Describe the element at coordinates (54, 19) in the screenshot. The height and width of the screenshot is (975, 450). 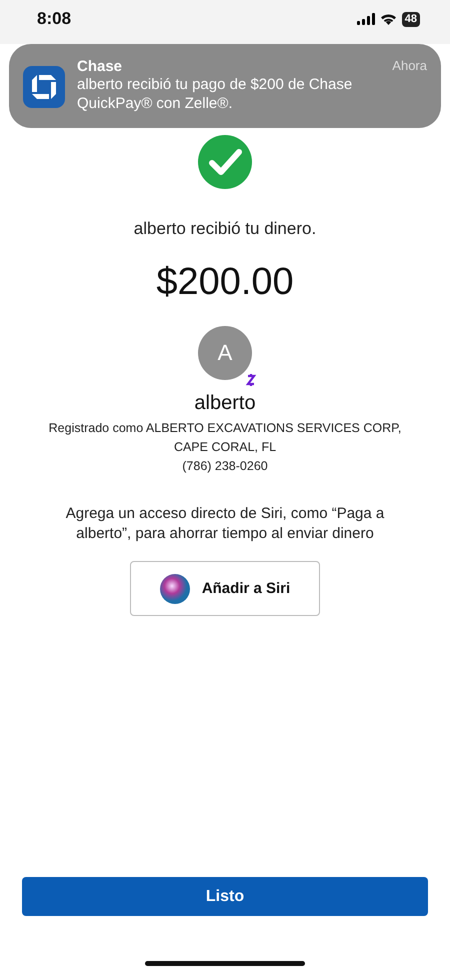
I see `status-time: 8:08` at that location.